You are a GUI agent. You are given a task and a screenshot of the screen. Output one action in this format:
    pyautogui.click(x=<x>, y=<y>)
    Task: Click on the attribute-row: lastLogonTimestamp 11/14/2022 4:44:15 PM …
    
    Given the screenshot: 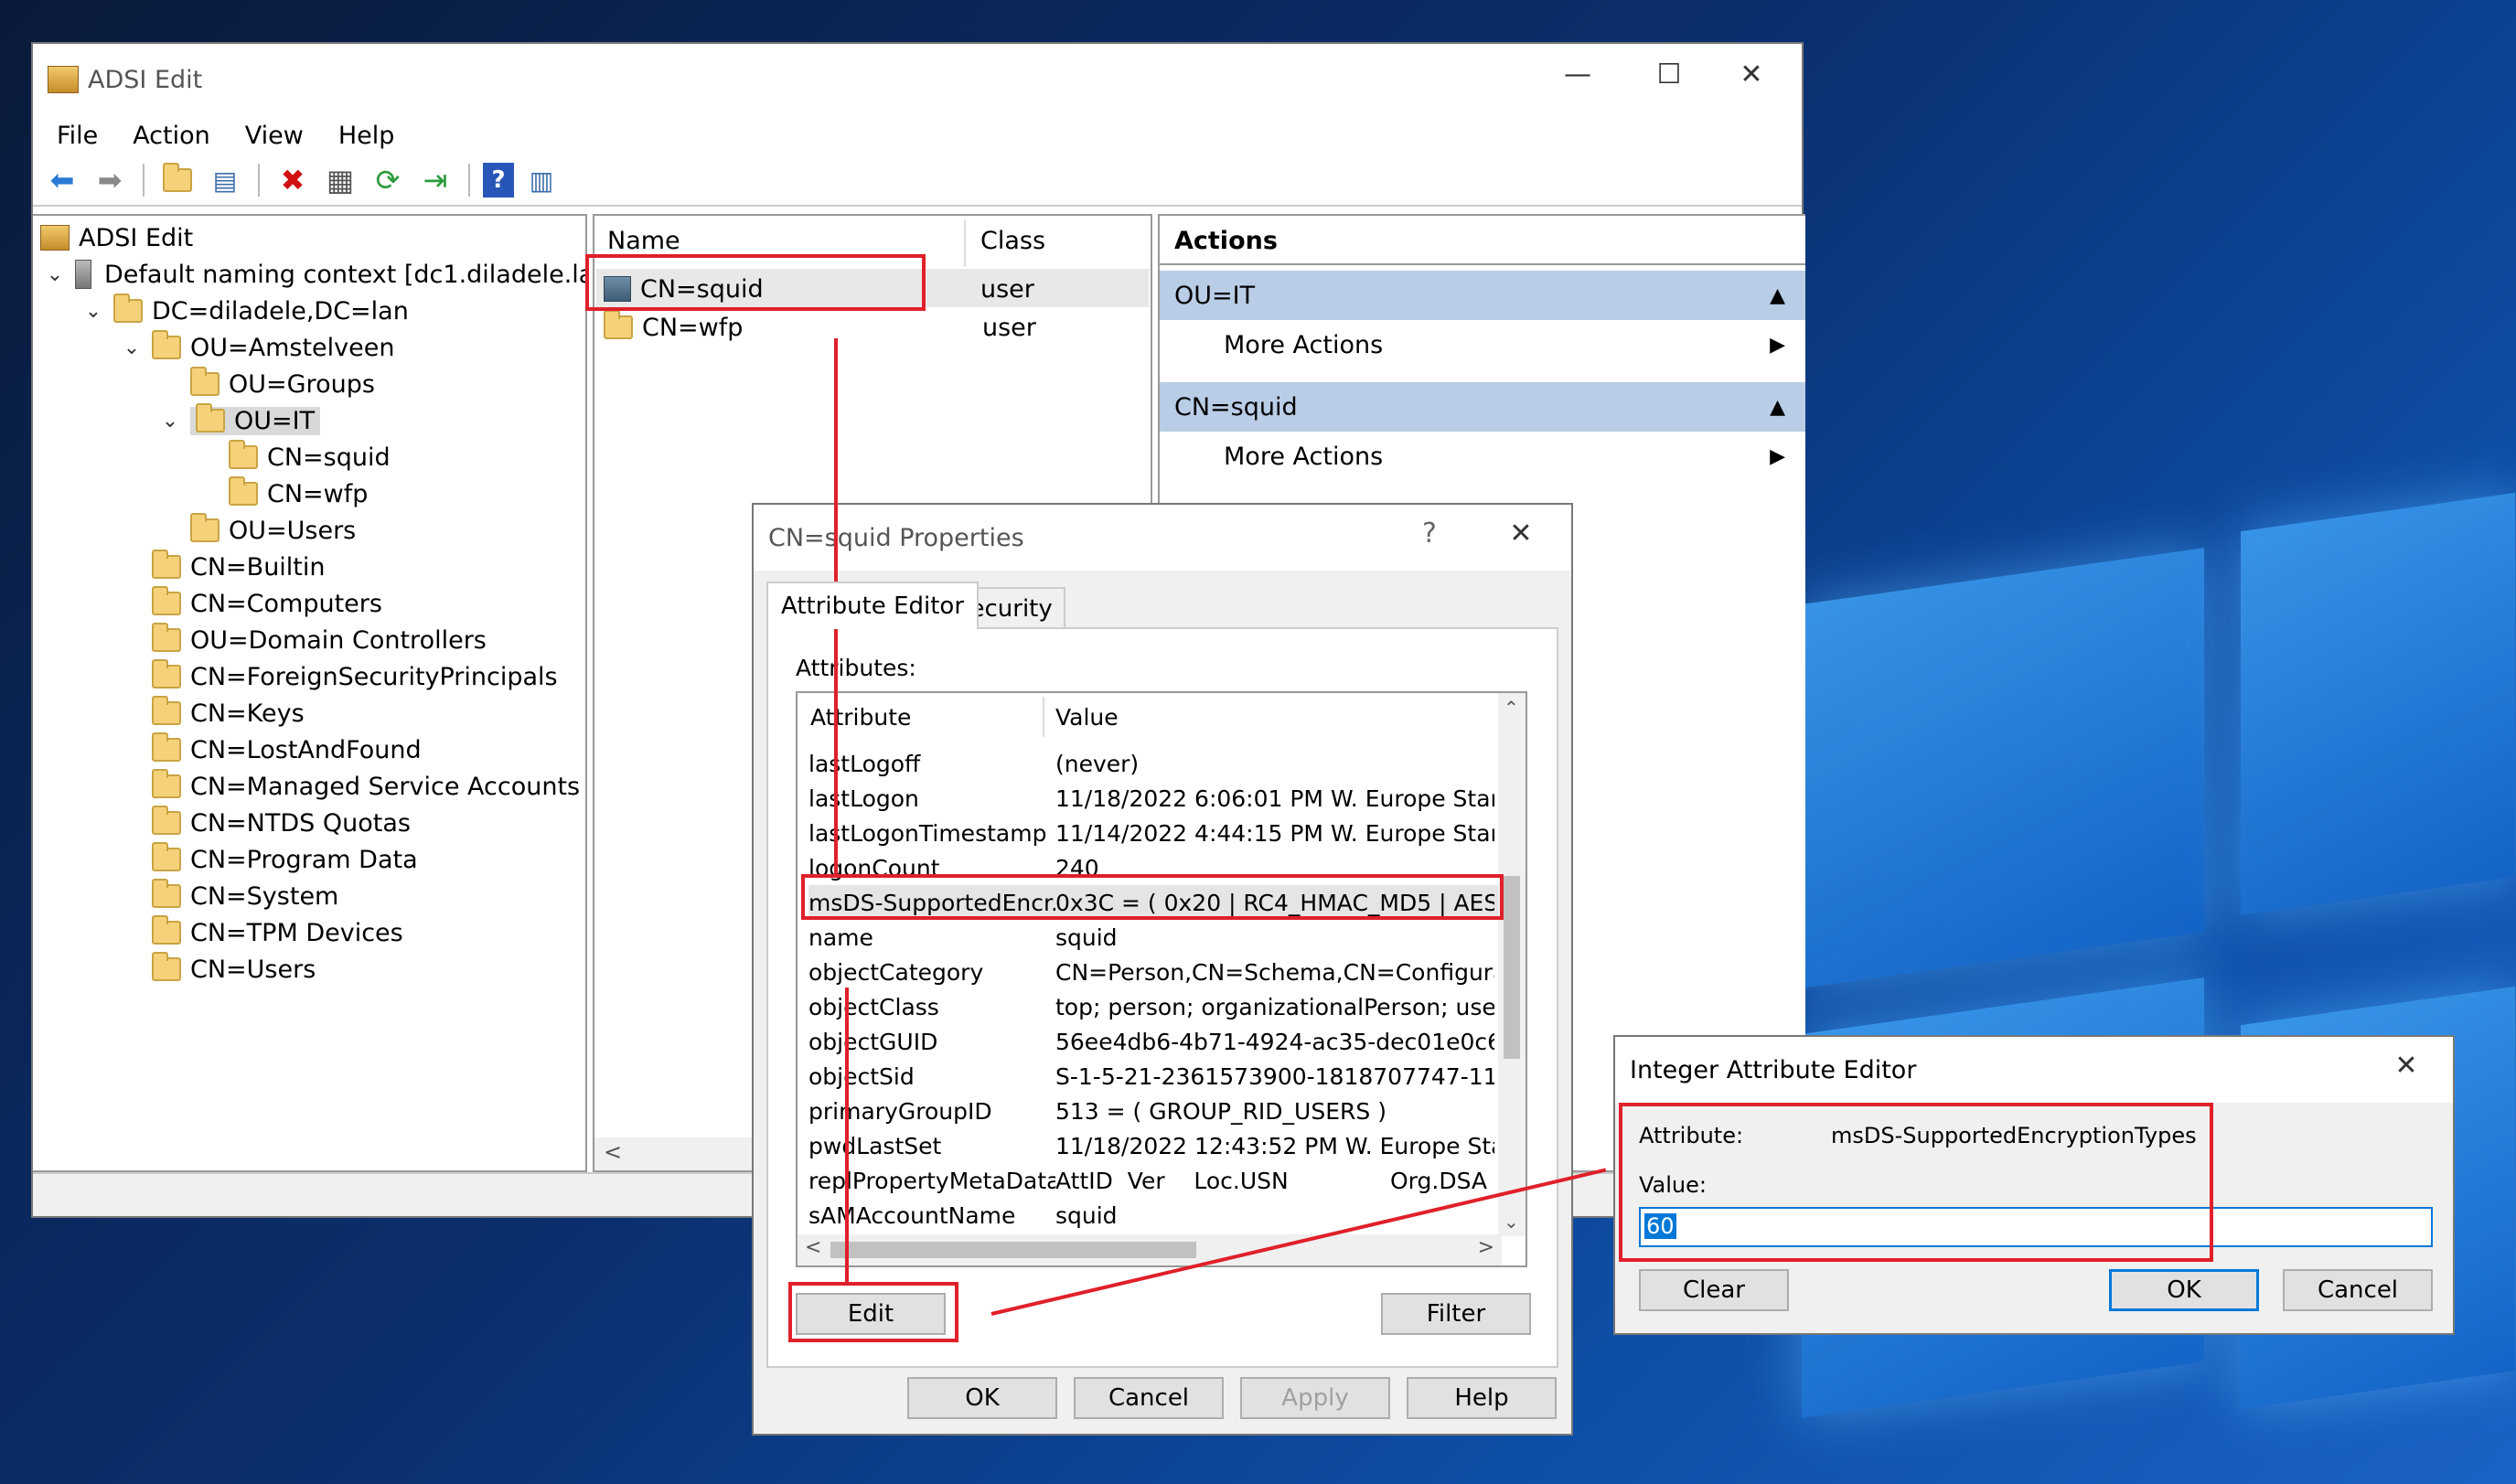 What is the action you would take?
    pyautogui.click(x=1156, y=833)
    